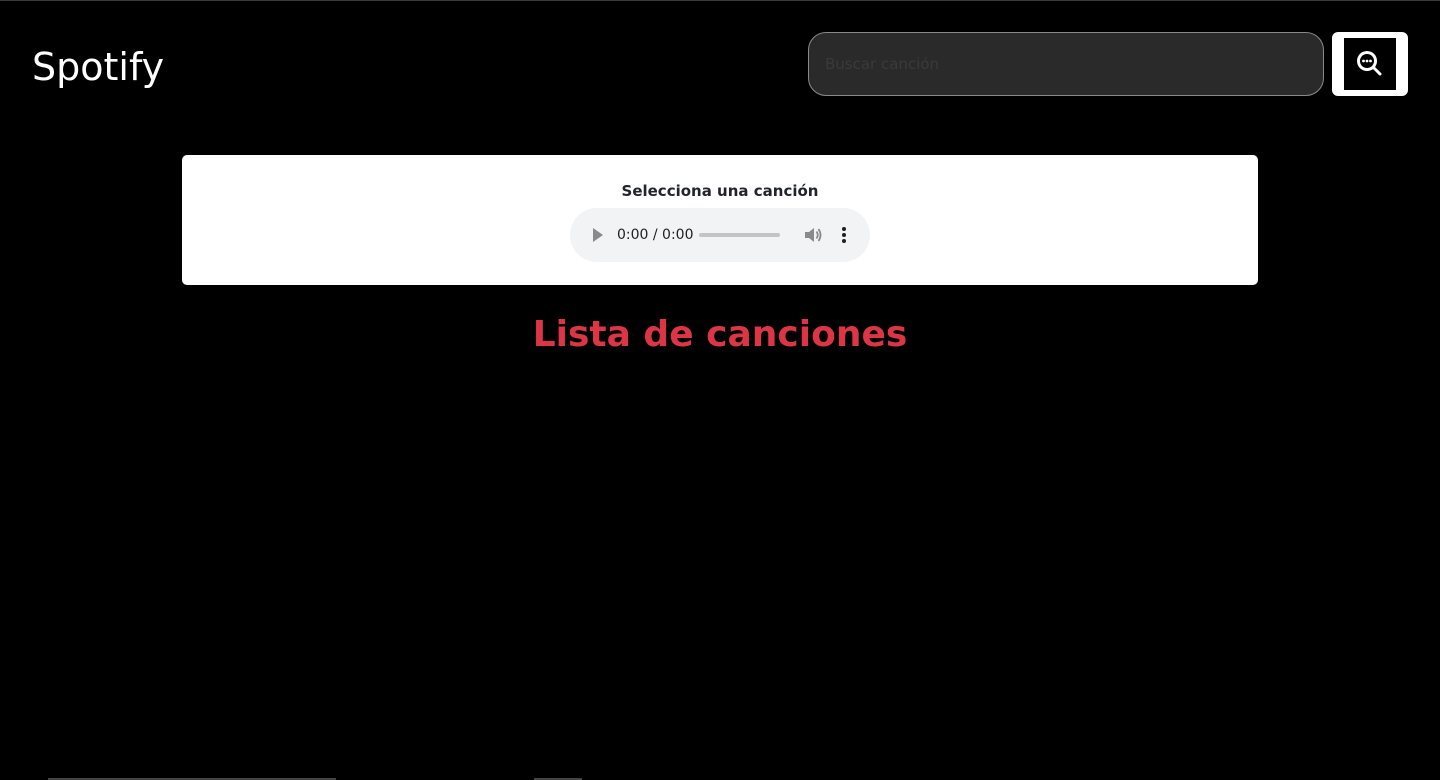 The image size is (1440, 780). I want to click on player-card: Selecciona una canción 0:00 / 0:00, so click(720, 220).